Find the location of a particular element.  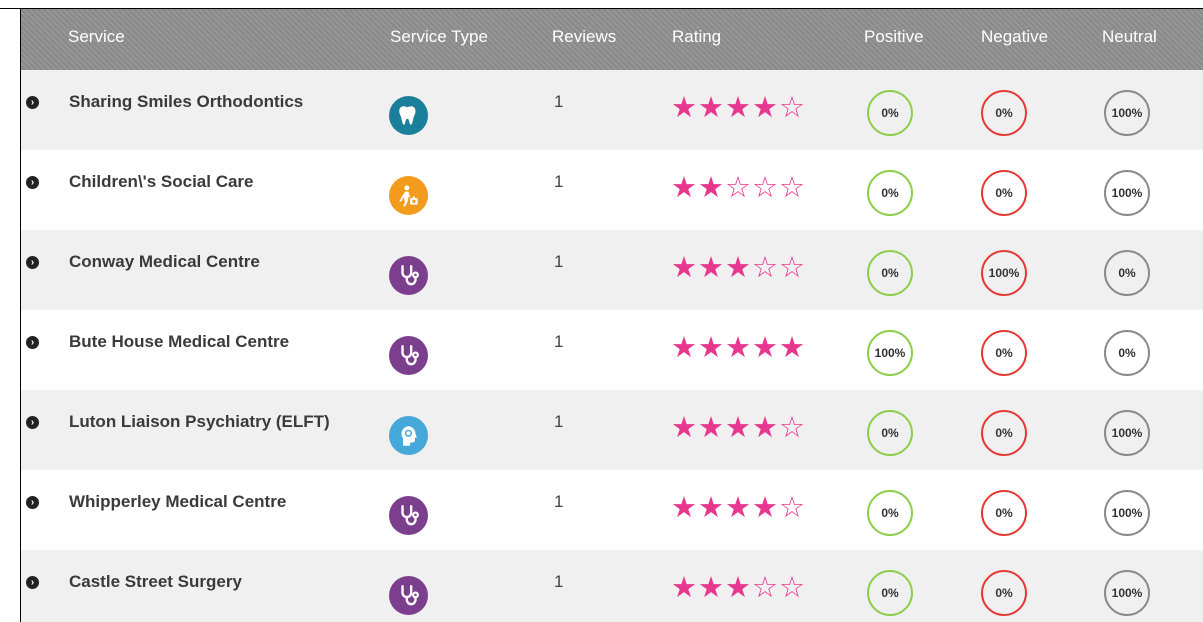

service-name: Bute House Medical Centre is located at coordinates (179, 342).